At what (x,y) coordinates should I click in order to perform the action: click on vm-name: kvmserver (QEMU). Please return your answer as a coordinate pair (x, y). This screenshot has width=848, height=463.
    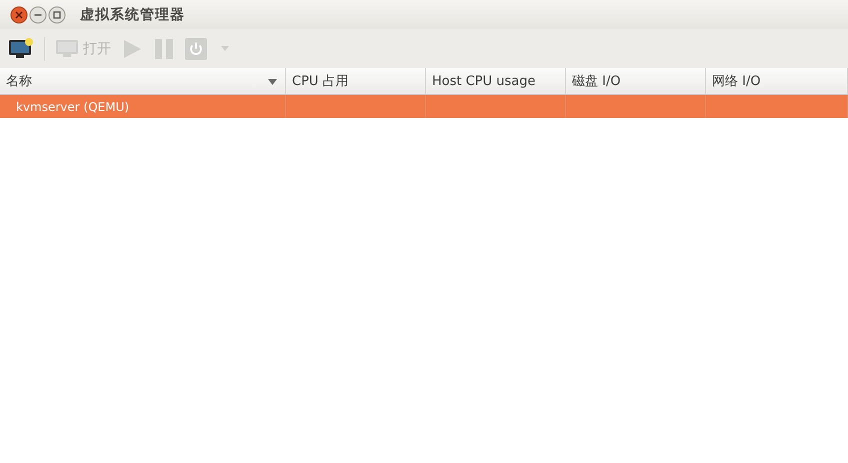
    Looking at the image, I should click on (73, 107).